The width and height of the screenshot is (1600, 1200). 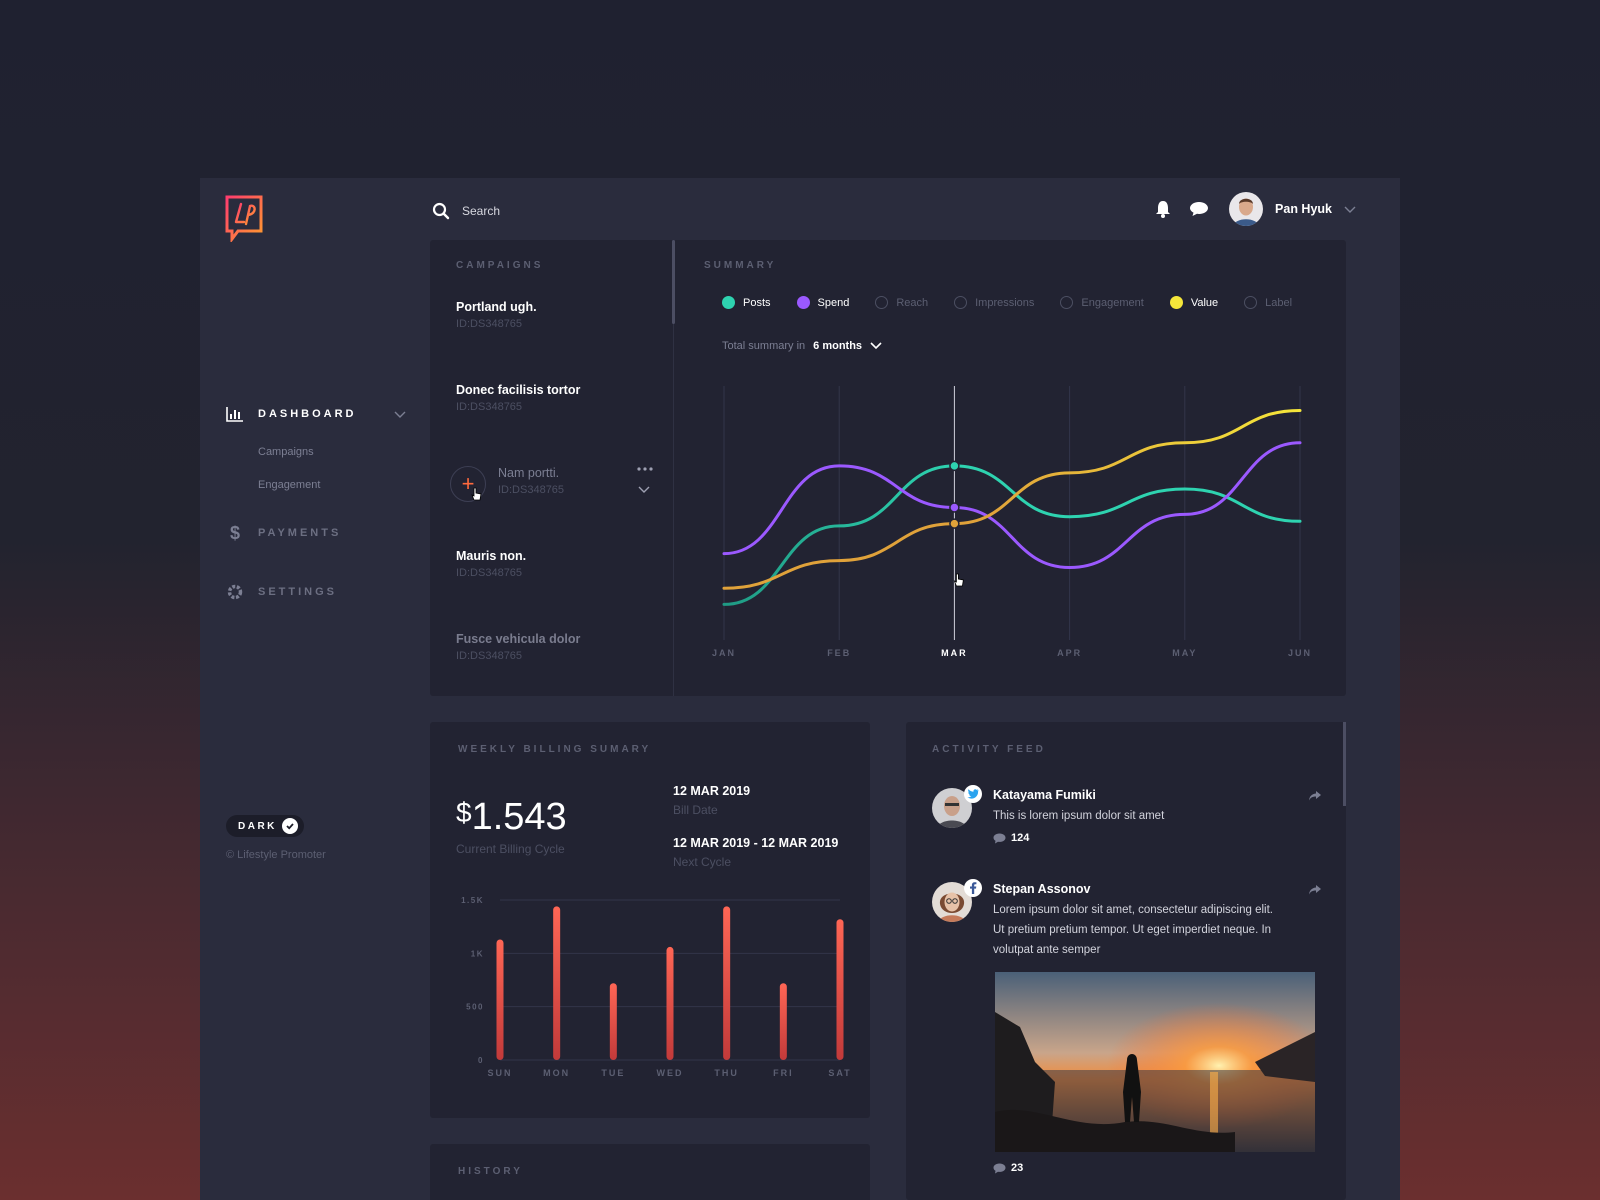 I want to click on search-input: Search, so click(x=481, y=211).